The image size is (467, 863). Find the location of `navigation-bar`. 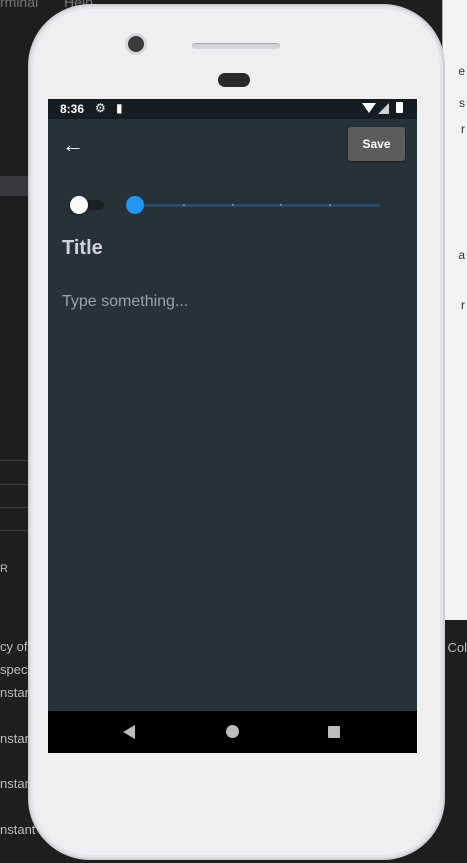

navigation-bar is located at coordinates (232, 732).